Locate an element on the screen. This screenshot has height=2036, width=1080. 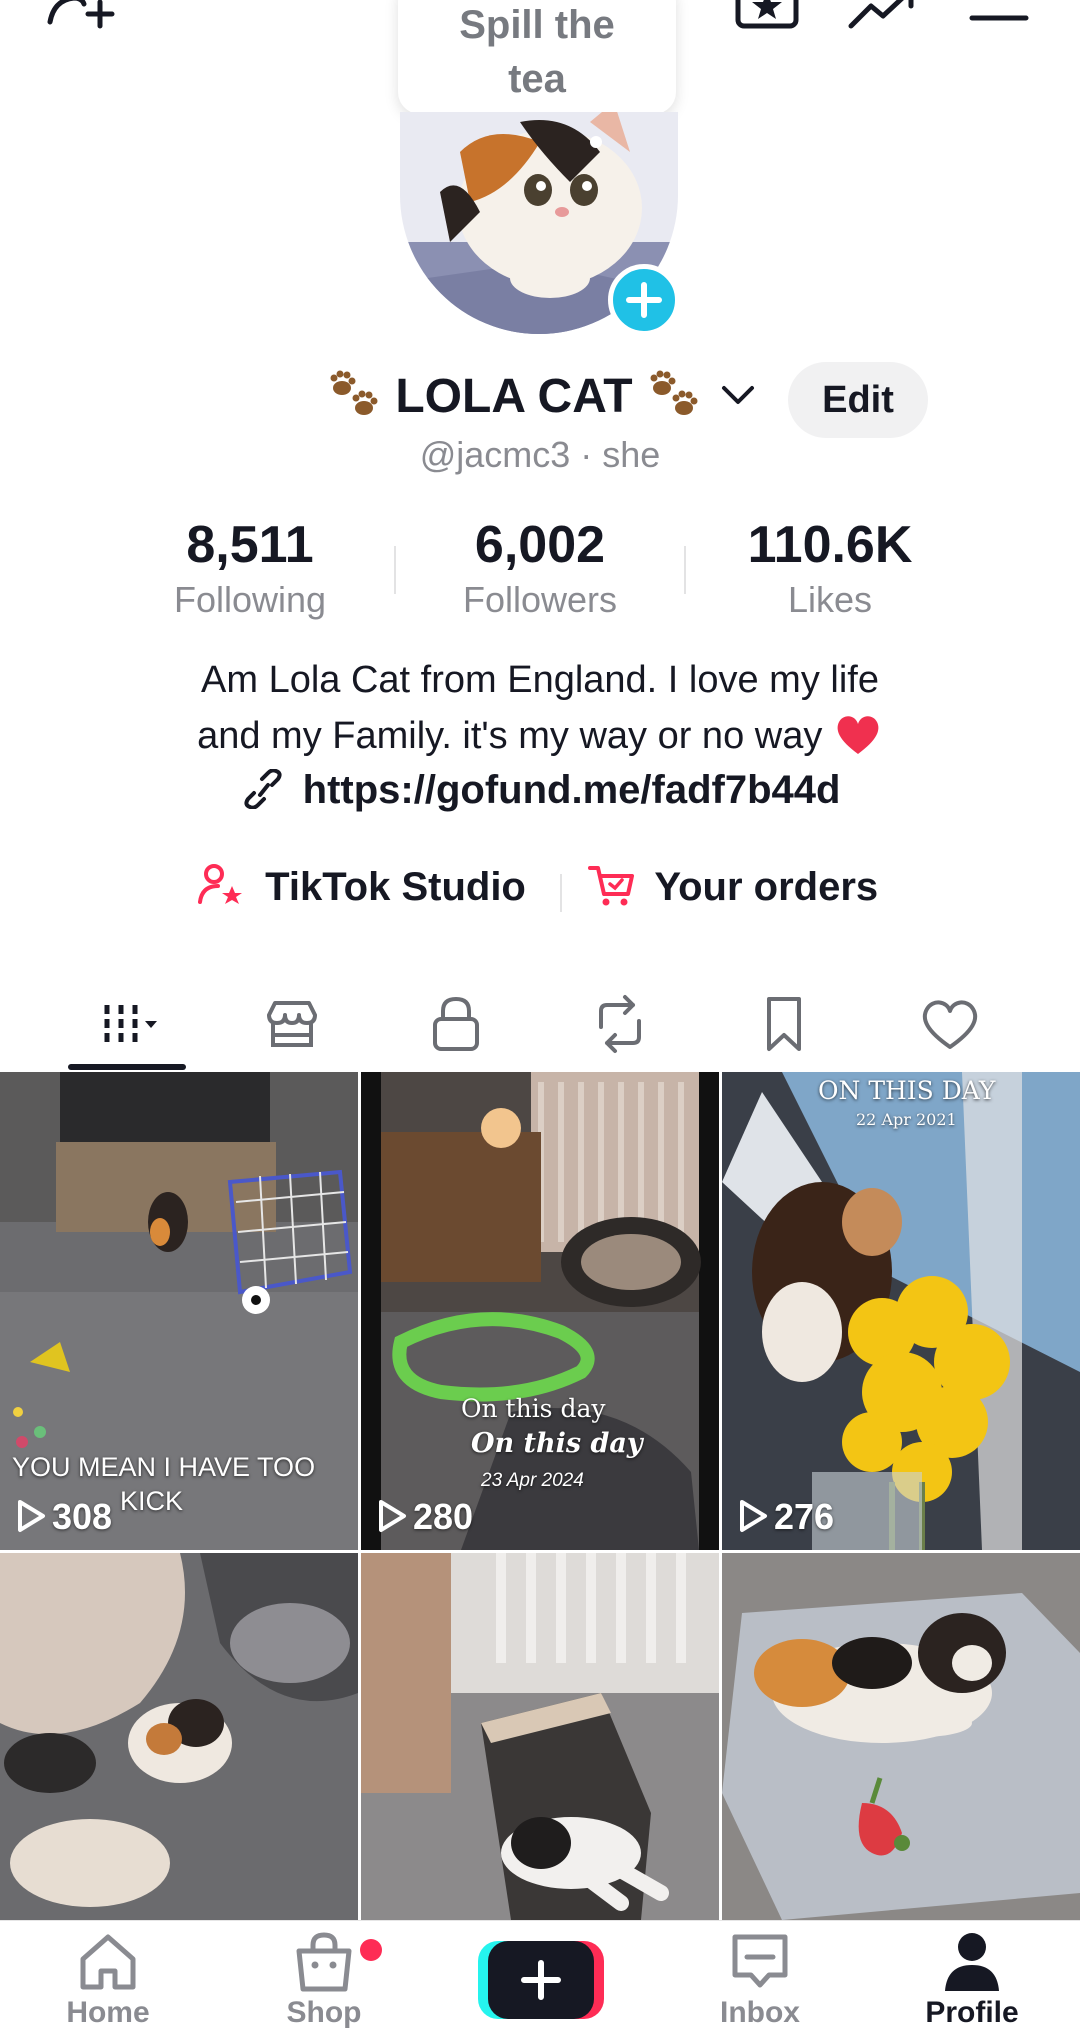
lock-icon is located at coordinates (456, 1023).